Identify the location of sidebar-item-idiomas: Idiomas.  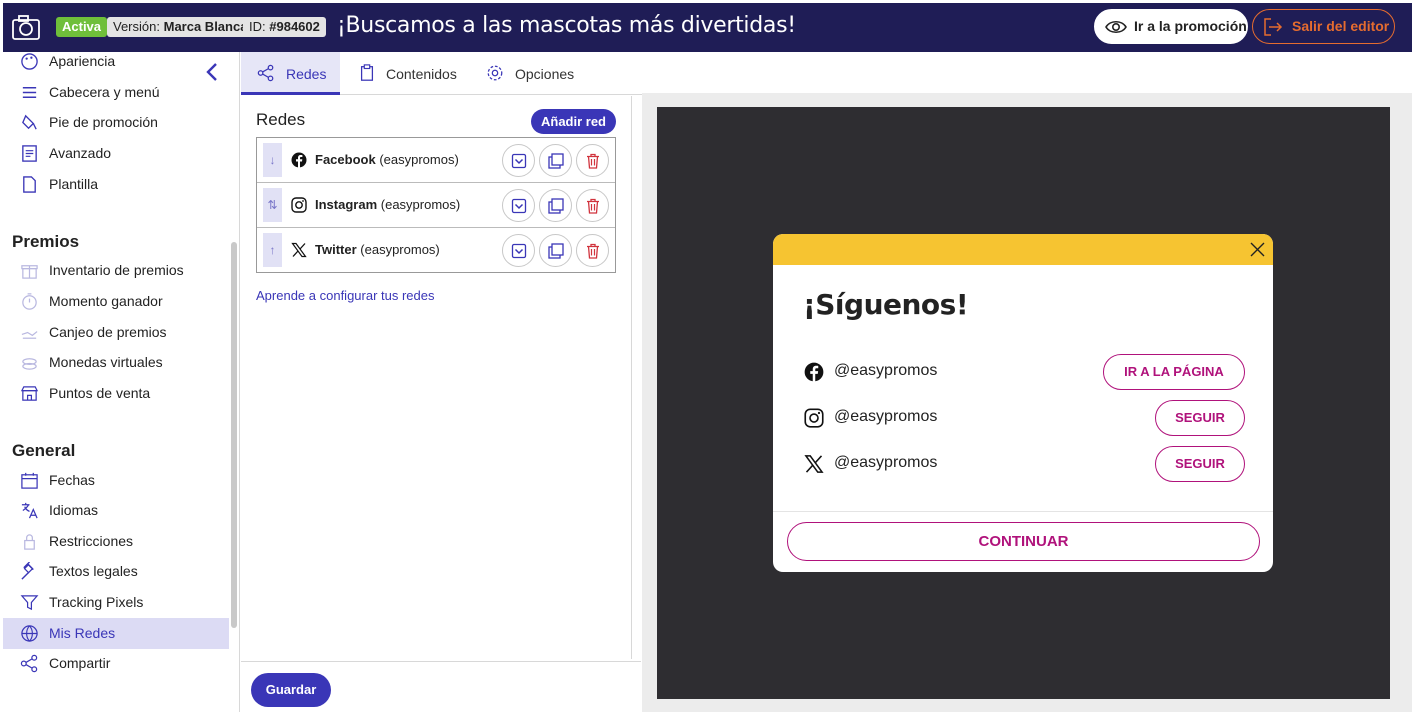
(116, 510).